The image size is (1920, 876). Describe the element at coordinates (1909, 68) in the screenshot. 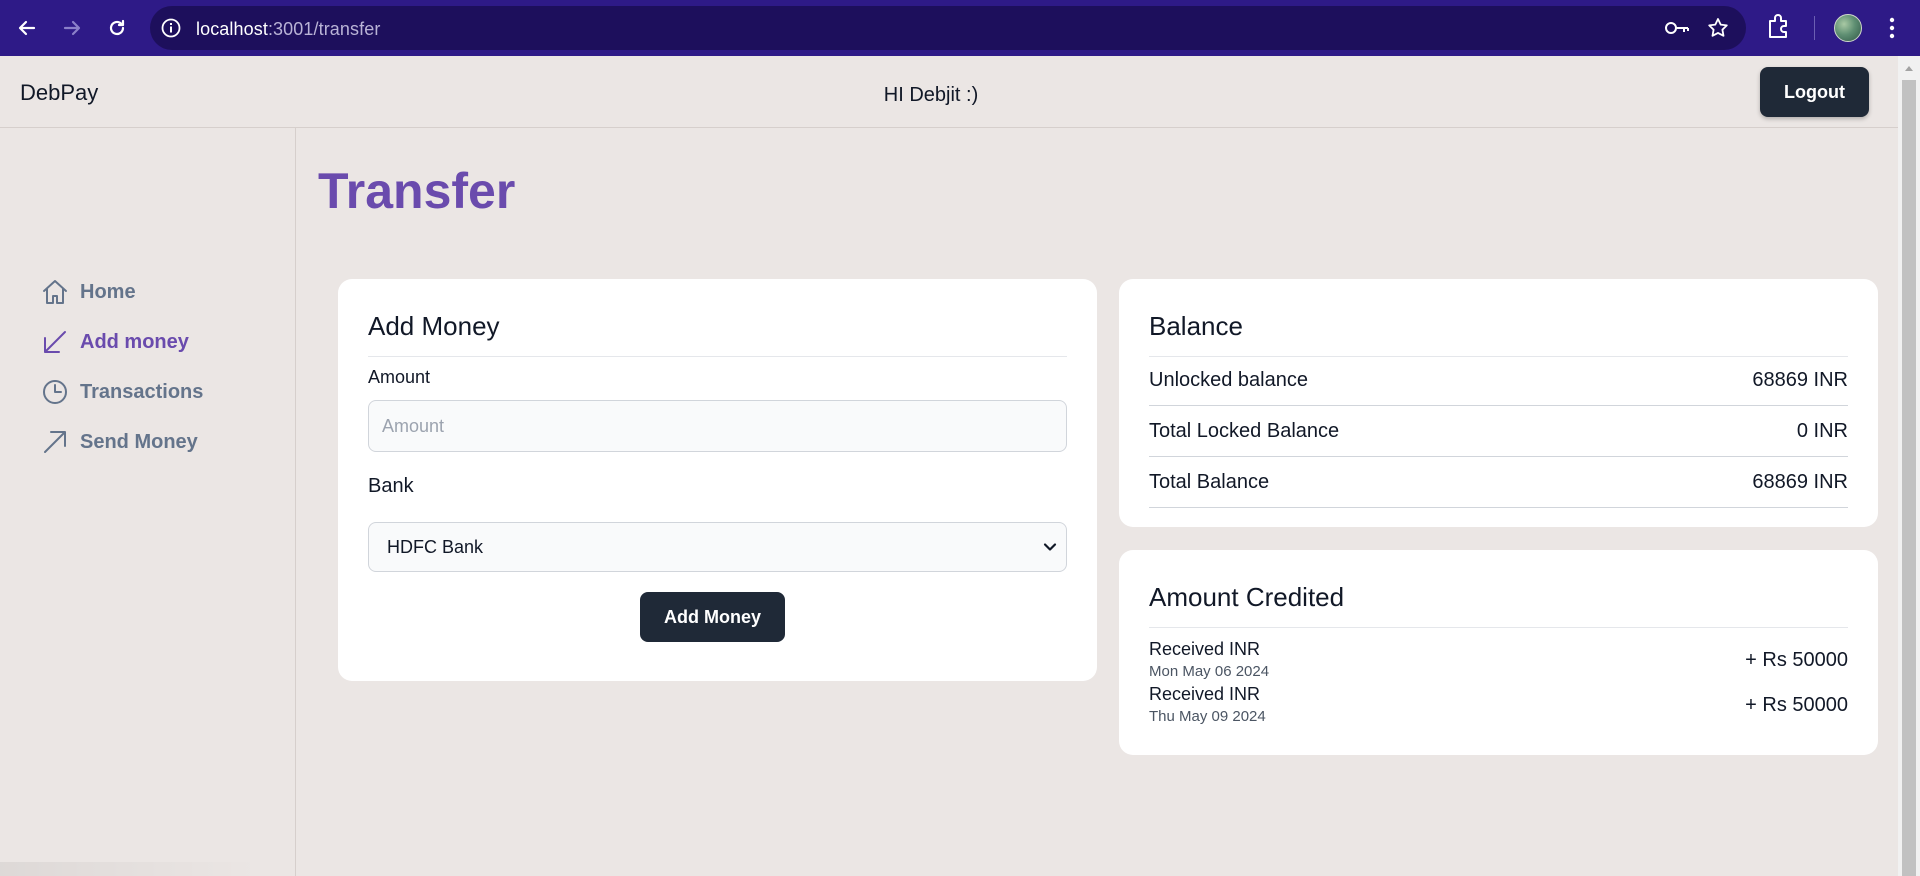

I see `scroll-up-arrow-icon` at that location.